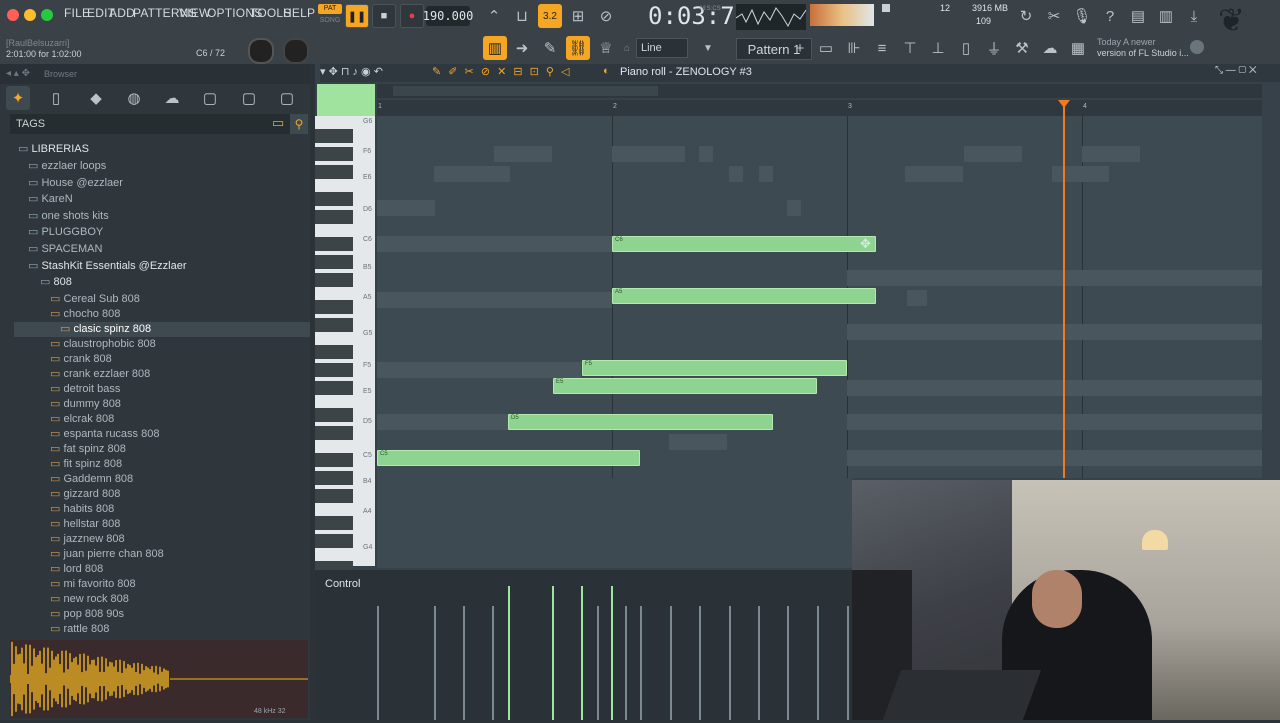 The image size is (1280, 723). Describe the element at coordinates (88, 449) in the screenshot. I see `file-item: ▭ fat spinz 808` at that location.